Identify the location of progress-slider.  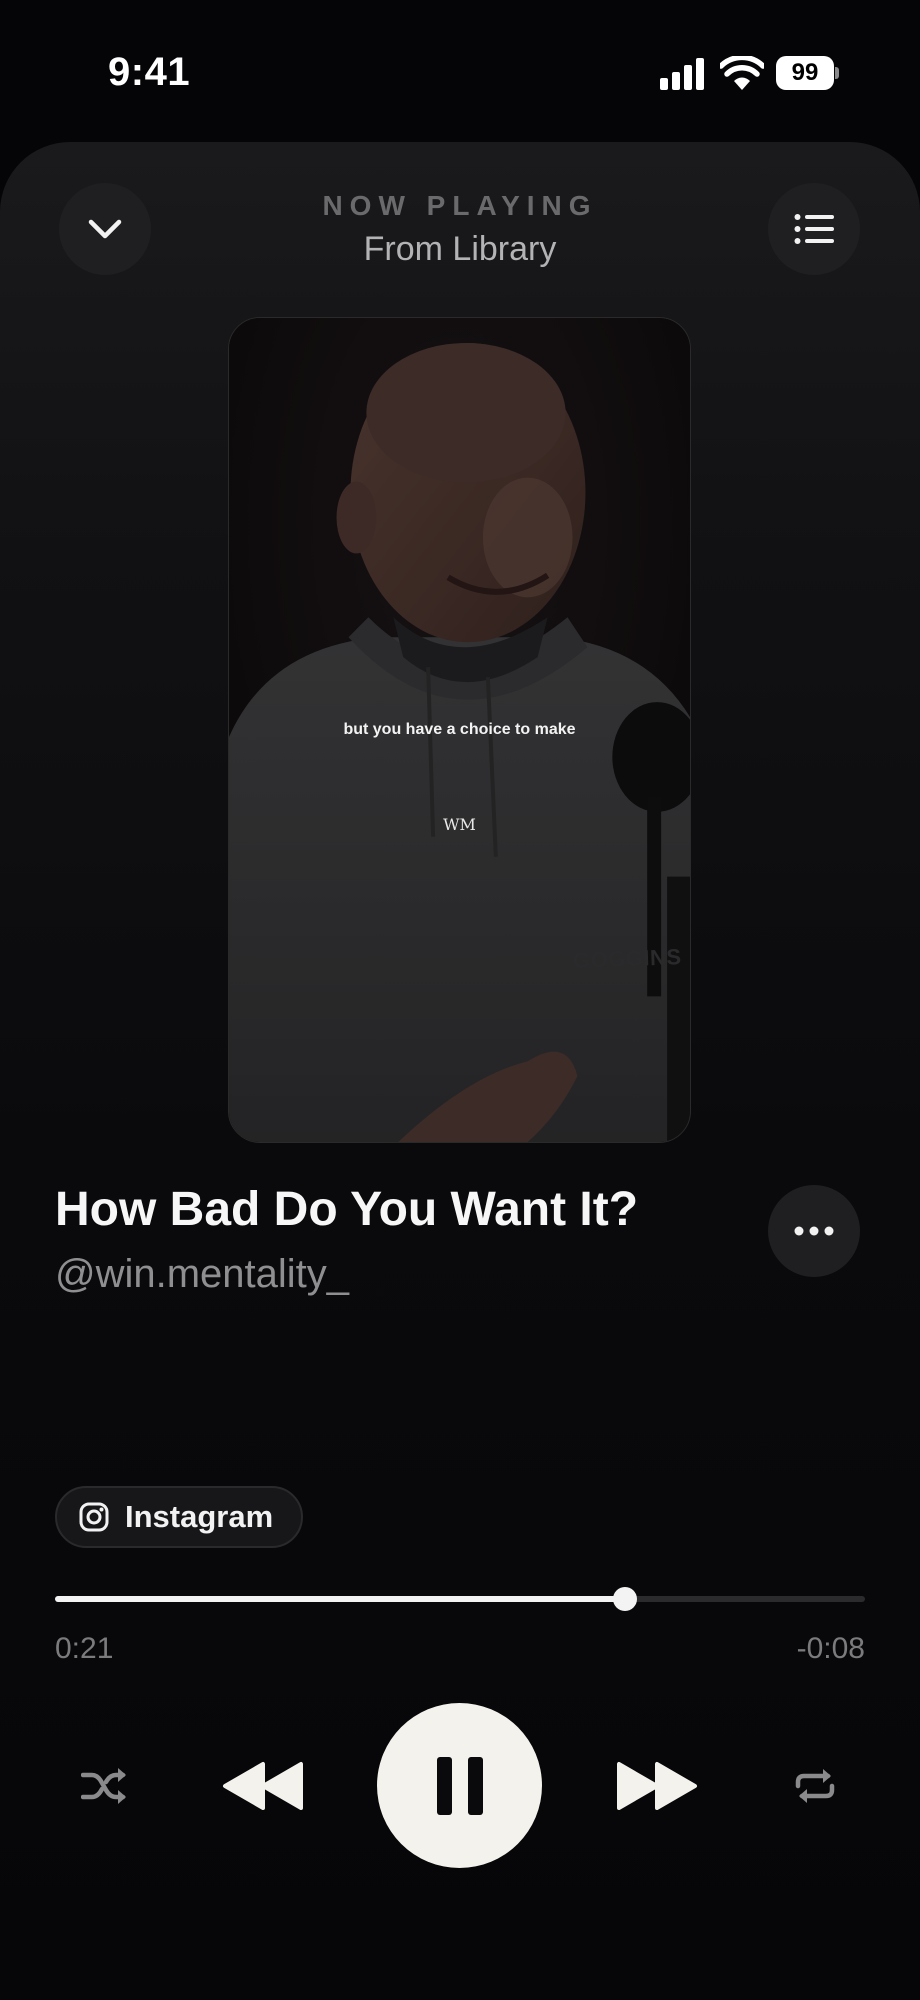
(460, 1599).